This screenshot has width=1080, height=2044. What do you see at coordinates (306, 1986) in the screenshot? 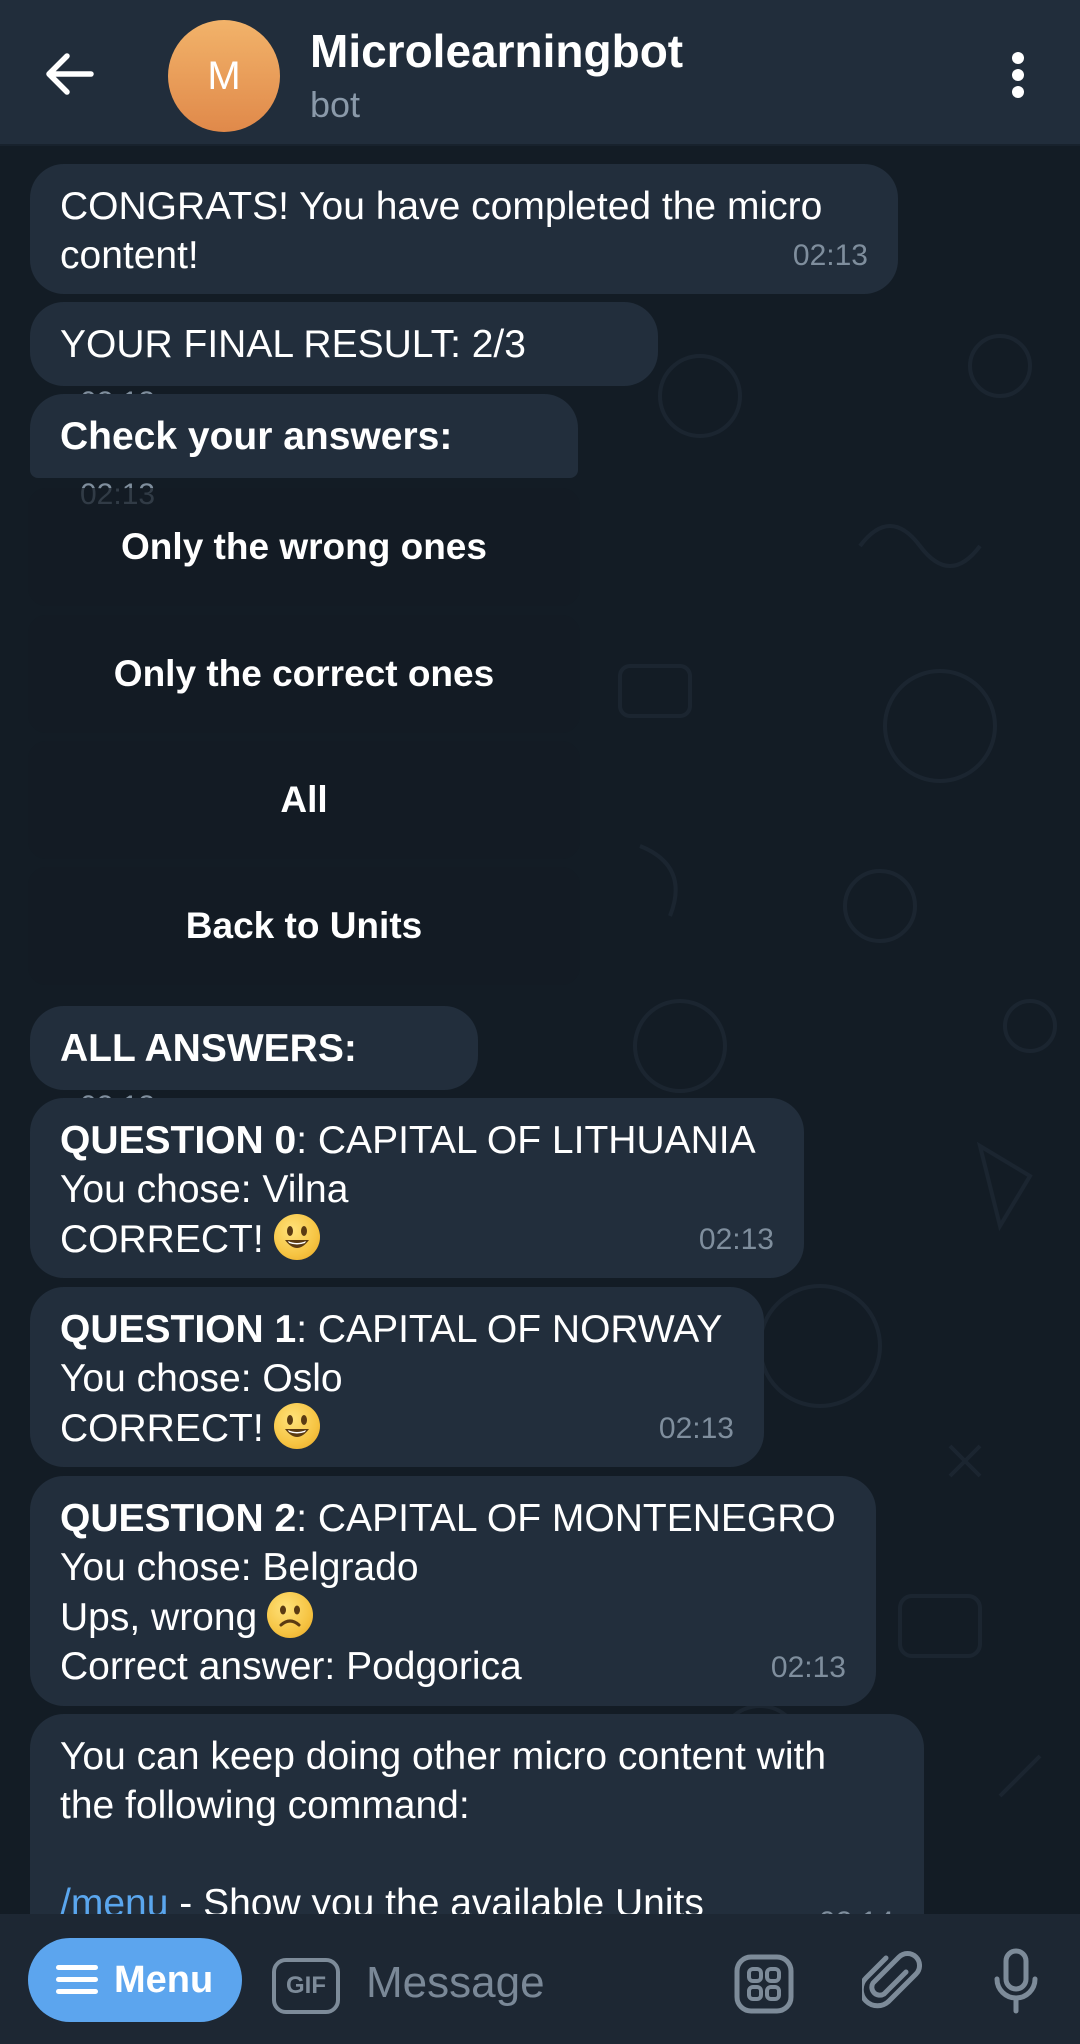
I see `gif-icon: GIF` at bounding box center [306, 1986].